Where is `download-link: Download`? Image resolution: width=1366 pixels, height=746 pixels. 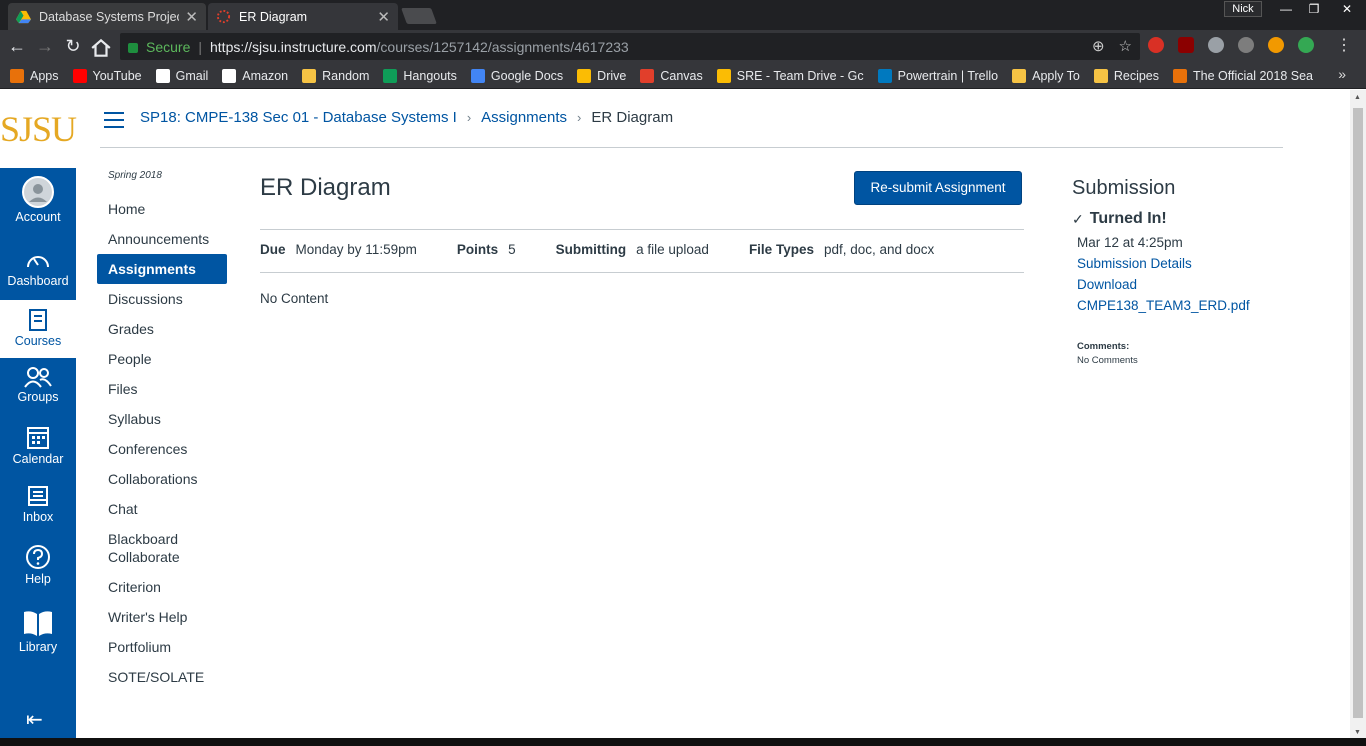
download-link: Download is located at coordinates (1107, 284).